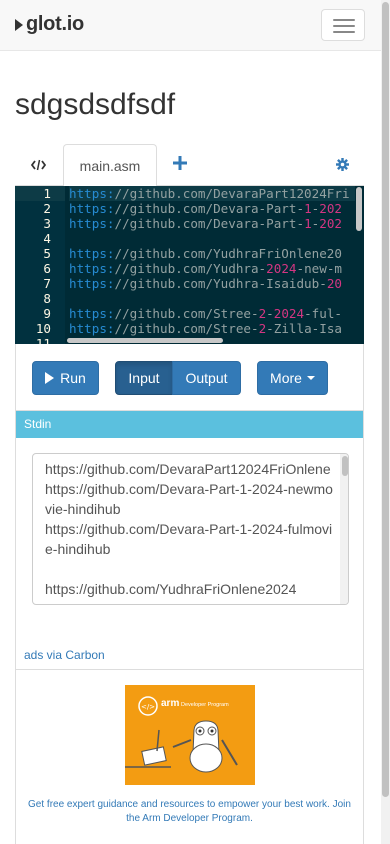  What do you see at coordinates (189, 165) in the screenshot?
I see `editor-tabs: main.asm` at bounding box center [189, 165].